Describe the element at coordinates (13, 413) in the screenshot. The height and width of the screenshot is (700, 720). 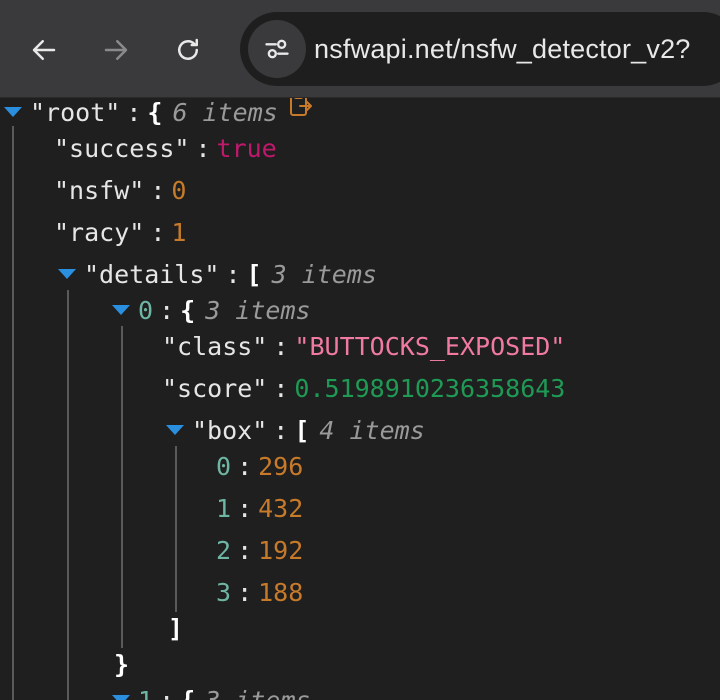
I see `root-guide-line` at that location.